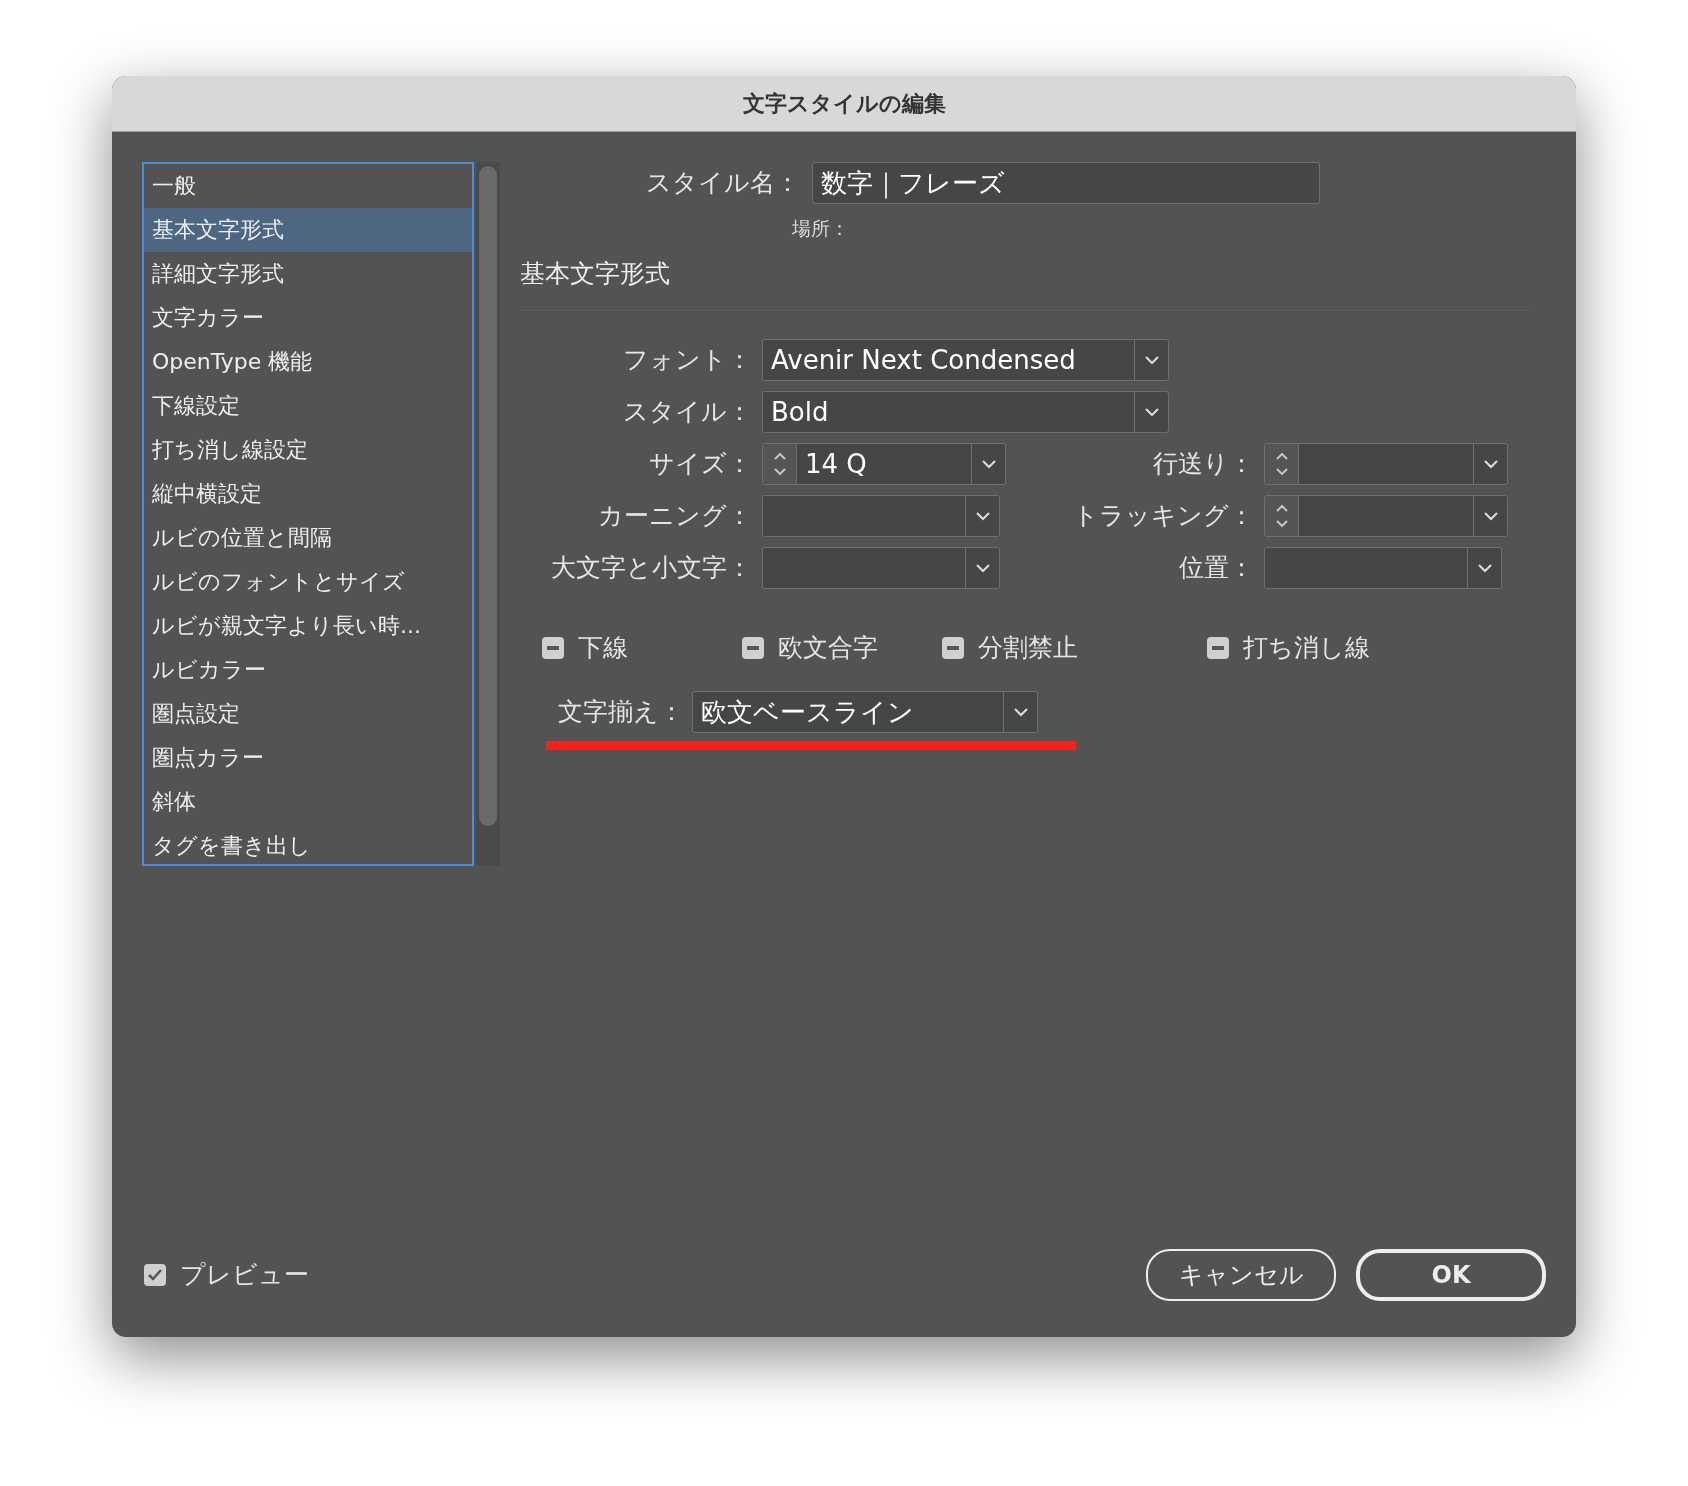 The width and height of the screenshot is (1688, 1486). What do you see at coordinates (844, 104) in the screenshot?
I see `window-title: 文字スタイルの編集` at bounding box center [844, 104].